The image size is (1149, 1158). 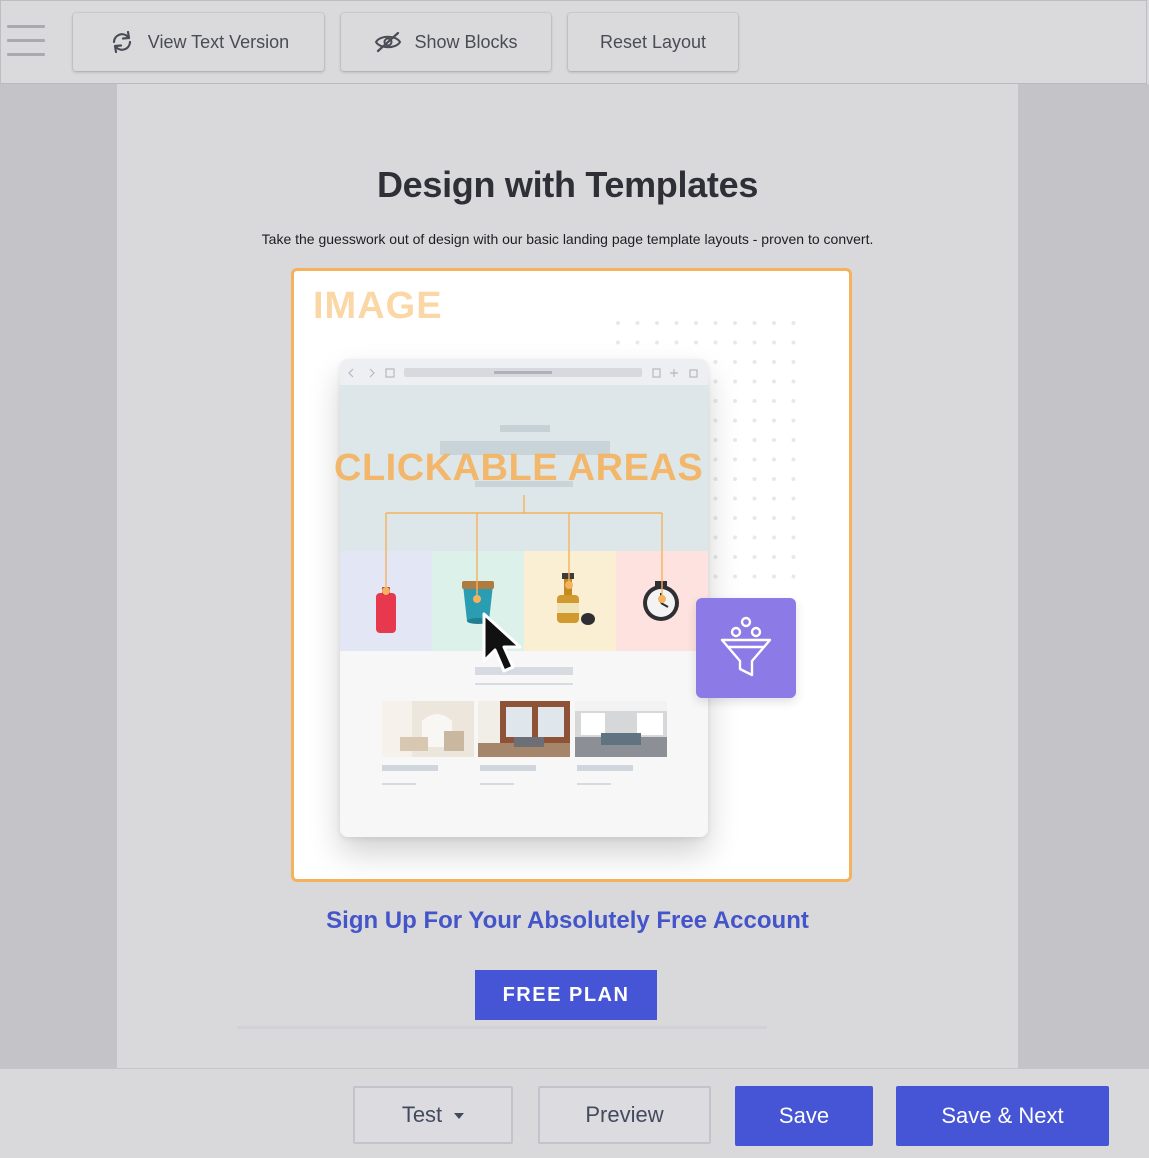 I want to click on right-gutter, so click(x=1083, y=576).